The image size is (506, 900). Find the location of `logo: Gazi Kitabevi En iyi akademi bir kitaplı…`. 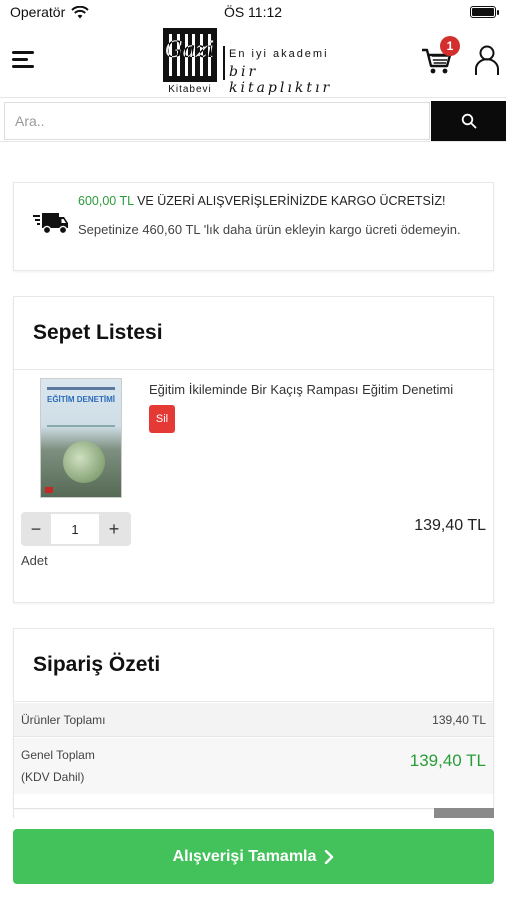

logo: Gazi Kitabevi En iyi akademi bir kitaplı… is located at coordinates (253, 63).